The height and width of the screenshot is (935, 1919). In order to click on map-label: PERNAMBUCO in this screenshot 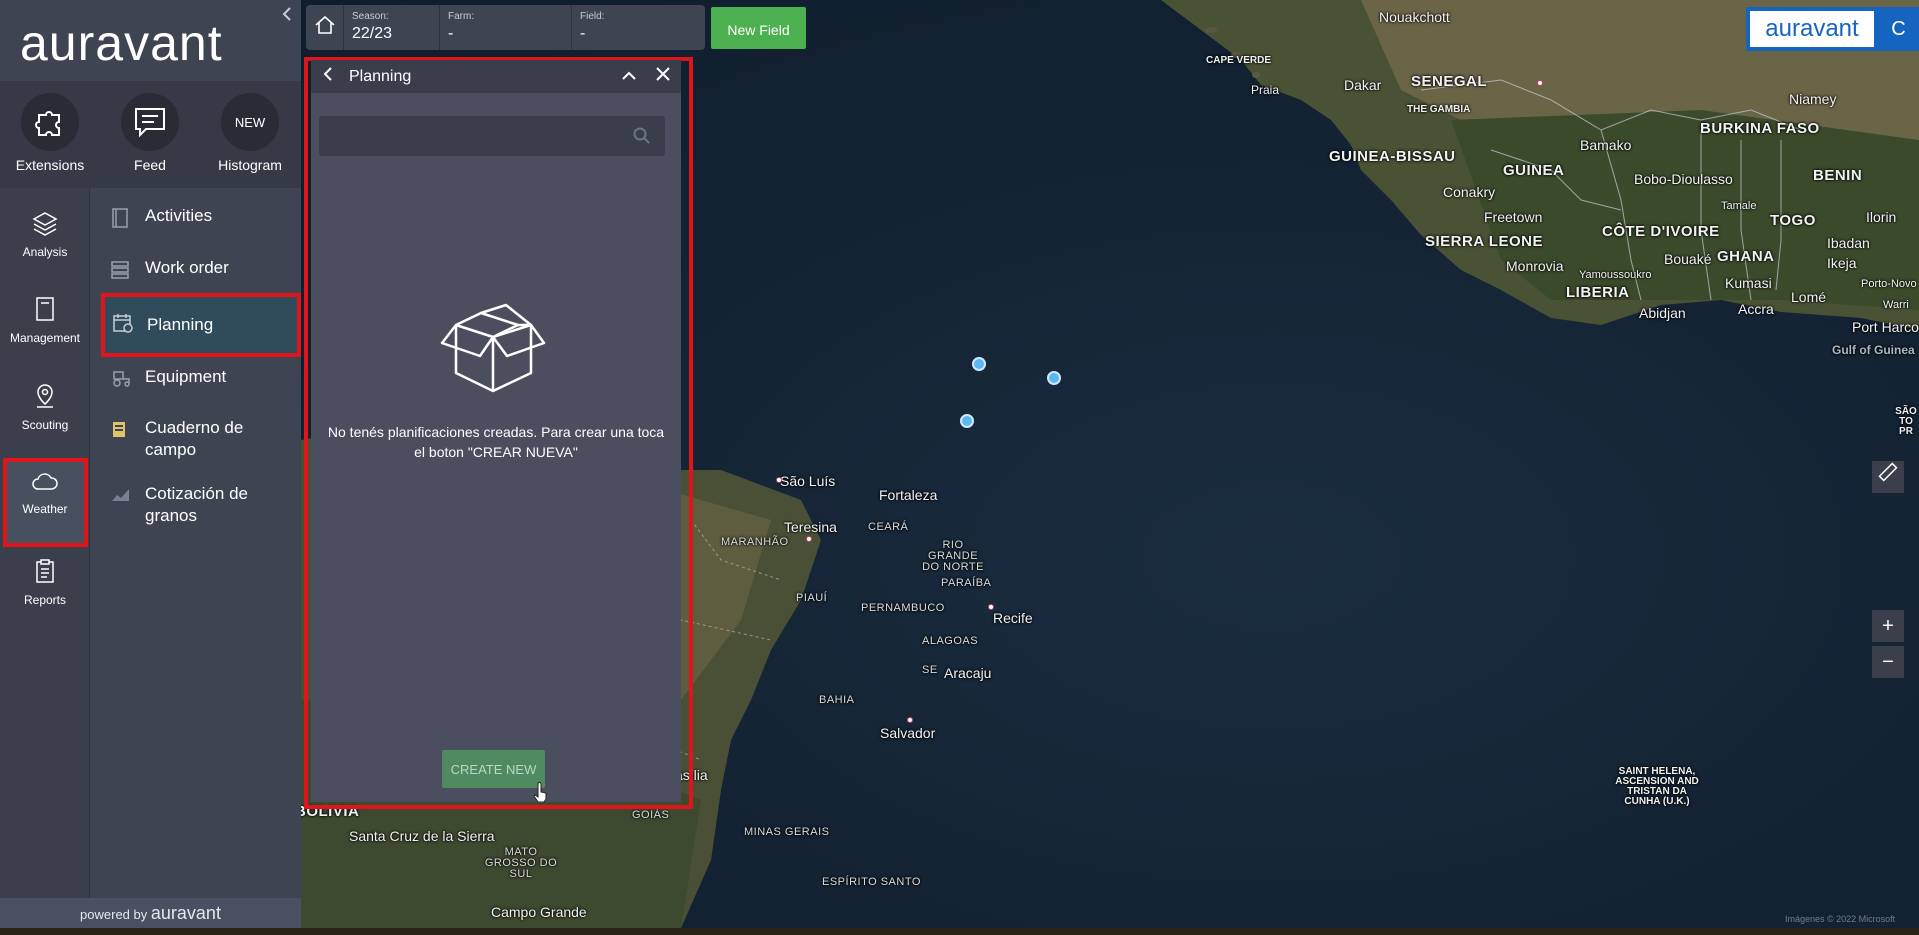, I will do `click(903, 608)`.